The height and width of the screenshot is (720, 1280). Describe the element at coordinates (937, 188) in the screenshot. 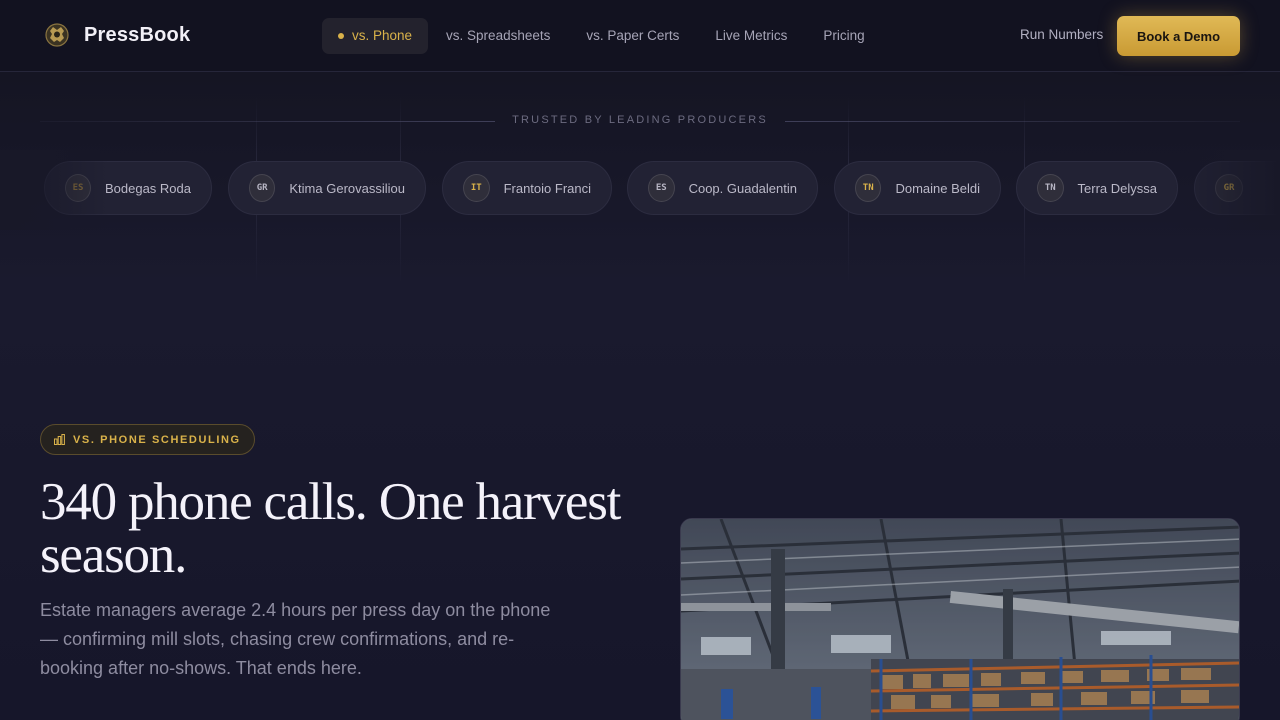

I see `producer-name: Domaine Beldi` at that location.